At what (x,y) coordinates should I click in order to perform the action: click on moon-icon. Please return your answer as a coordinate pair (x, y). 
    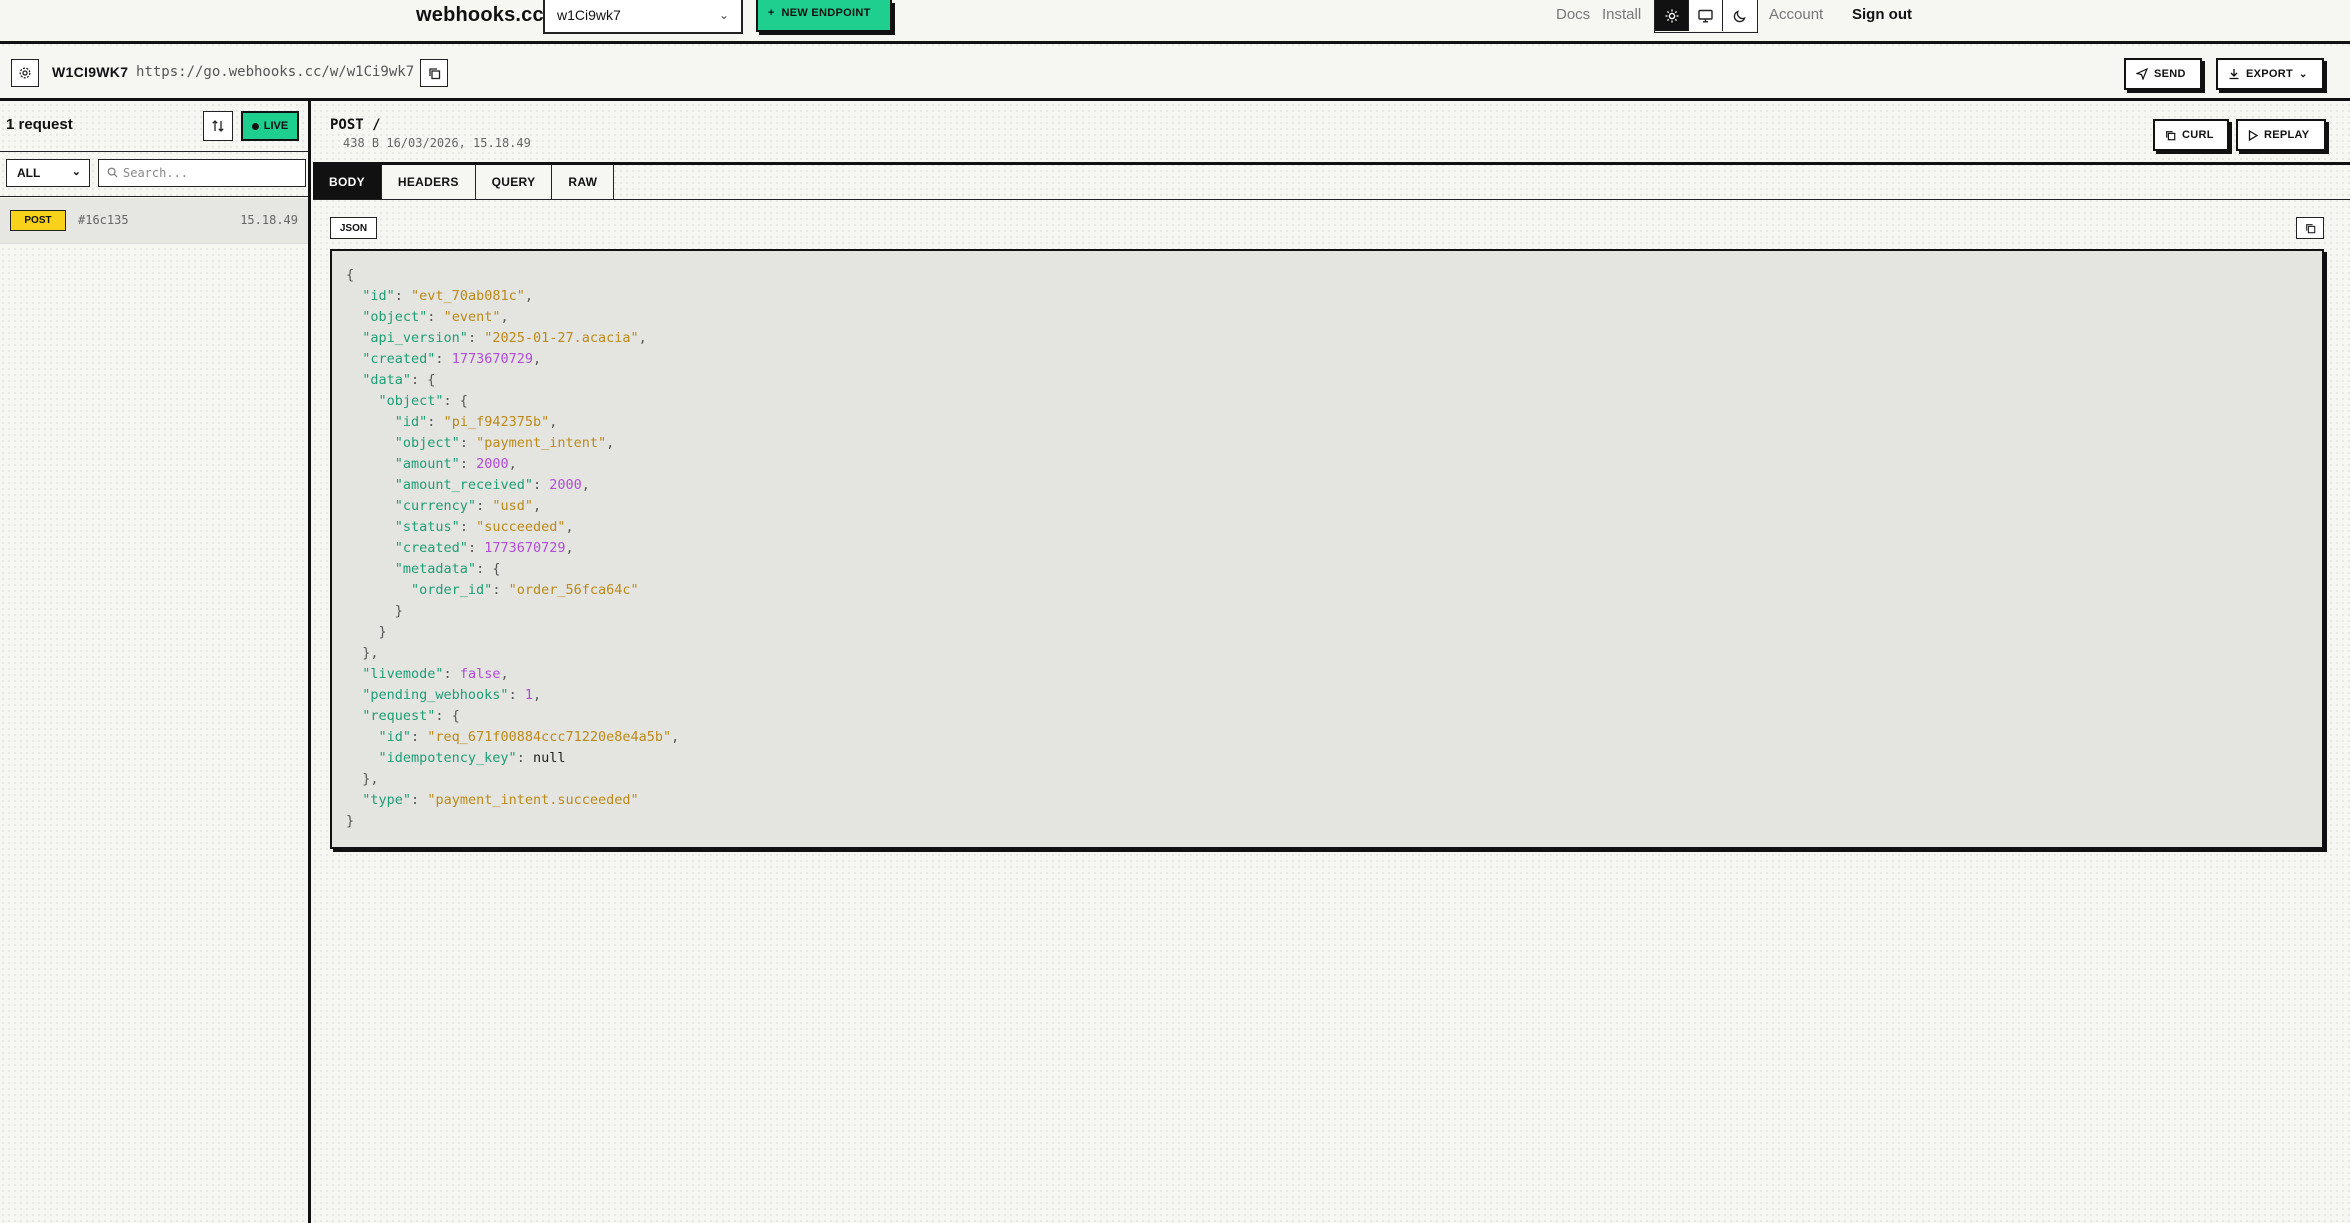
    Looking at the image, I should click on (1739, 15).